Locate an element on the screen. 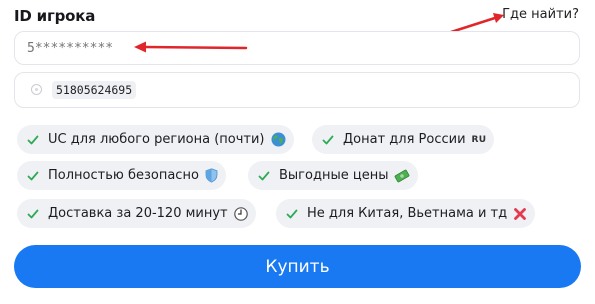 This screenshot has height=304, width=595. feature-label: Не для Китая, Вьетнама и тд is located at coordinates (407, 213).